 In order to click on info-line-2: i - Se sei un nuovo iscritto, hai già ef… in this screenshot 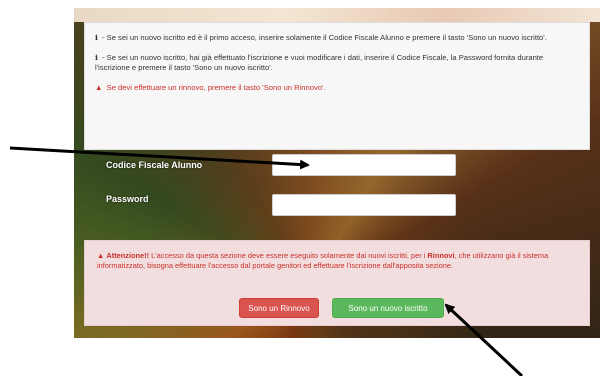, I will do `click(319, 62)`.